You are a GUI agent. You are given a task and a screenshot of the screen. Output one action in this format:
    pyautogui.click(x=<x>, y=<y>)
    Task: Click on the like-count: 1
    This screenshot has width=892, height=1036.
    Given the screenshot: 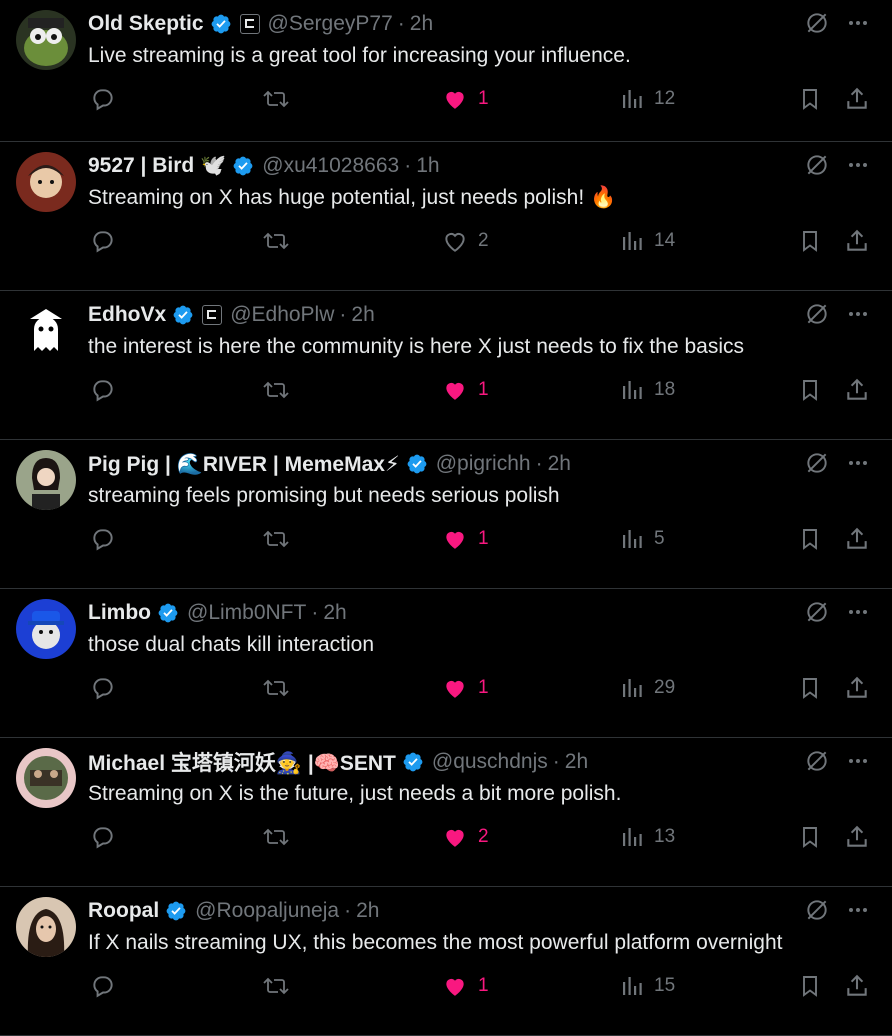 What is the action you would take?
    pyautogui.click(x=483, y=389)
    